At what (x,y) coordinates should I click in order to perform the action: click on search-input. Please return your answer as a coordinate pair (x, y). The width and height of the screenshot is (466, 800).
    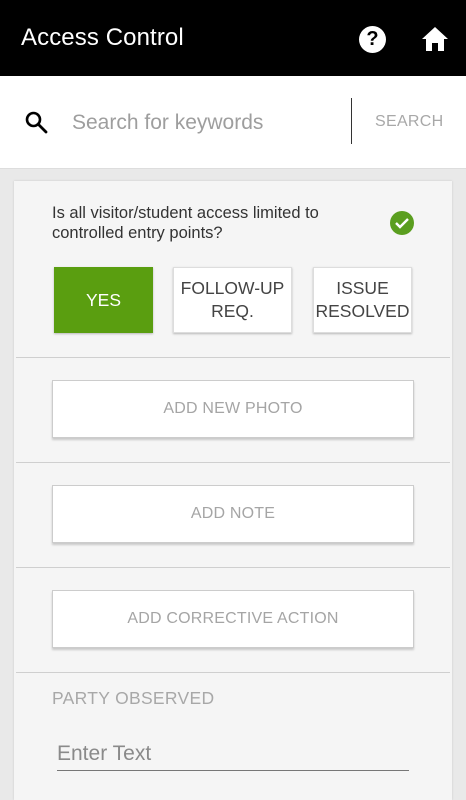
    Looking at the image, I should click on (207, 123).